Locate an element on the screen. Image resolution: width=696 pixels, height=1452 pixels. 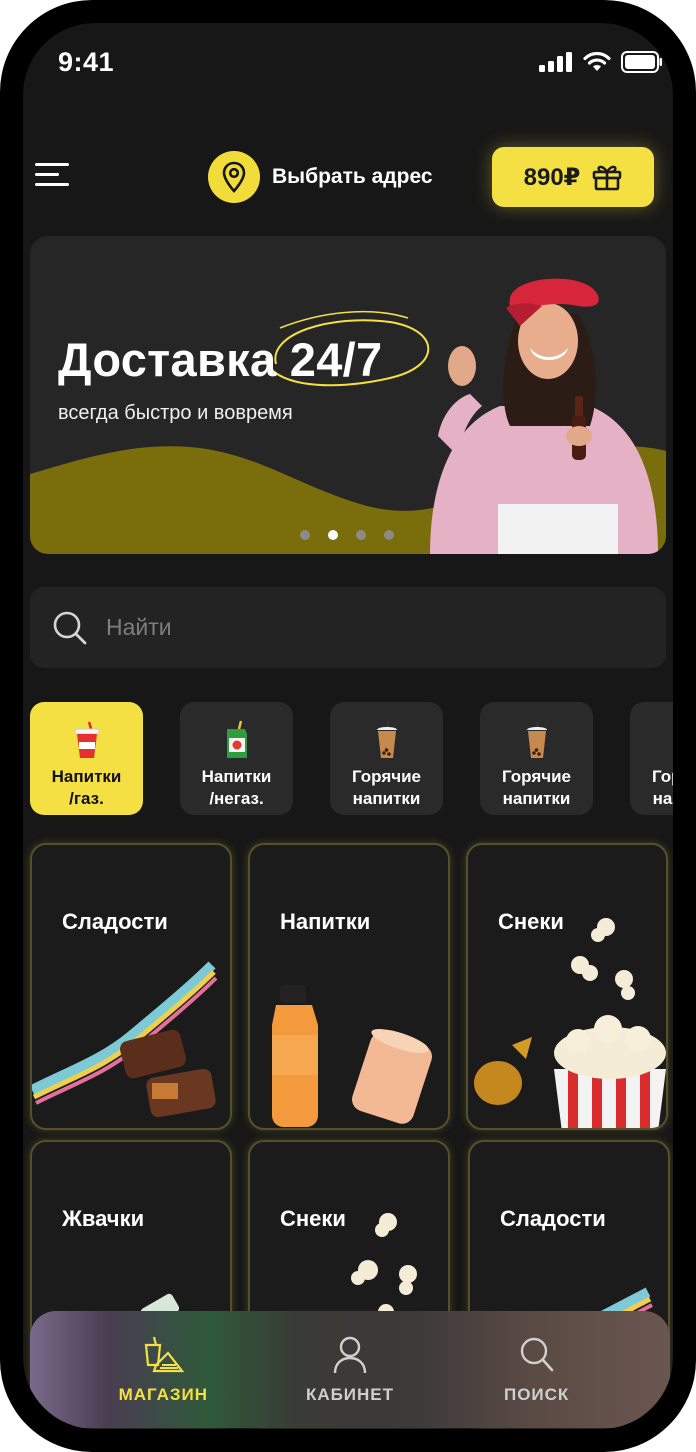
product-tile-snacks: Снеки is located at coordinates (567, 986).